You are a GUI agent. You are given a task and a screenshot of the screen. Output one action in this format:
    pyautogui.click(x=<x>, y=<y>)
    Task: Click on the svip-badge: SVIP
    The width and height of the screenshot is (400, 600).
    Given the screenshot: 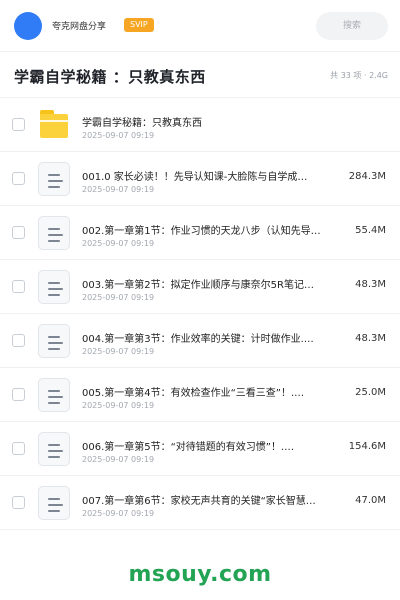 What is the action you would take?
    pyautogui.click(x=139, y=25)
    